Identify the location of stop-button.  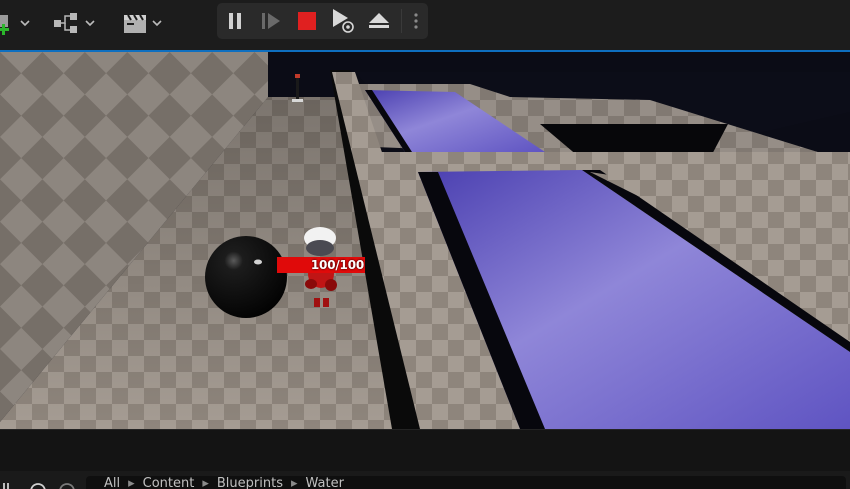
(307, 21).